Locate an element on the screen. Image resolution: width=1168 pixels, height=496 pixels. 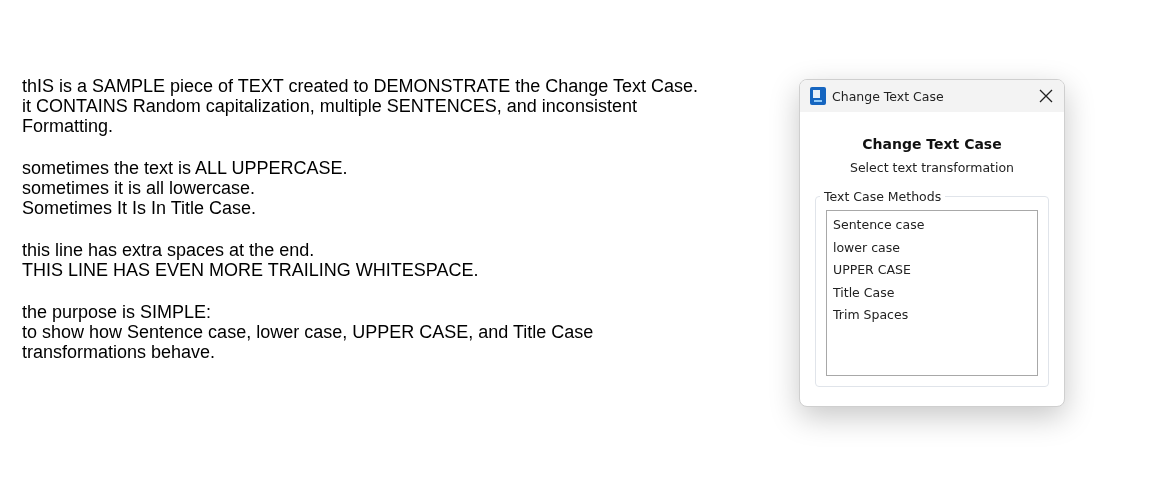
dialog-heading: Change Text Case is located at coordinates (932, 144).